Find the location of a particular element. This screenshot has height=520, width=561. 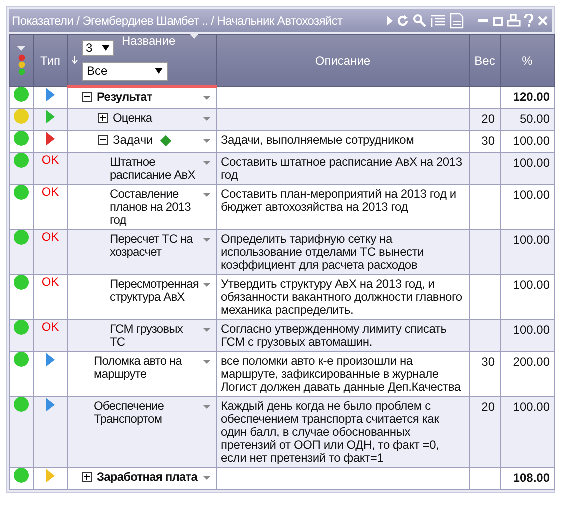

description-text: все поломки авто к-е произошли на маршруте, зафиксированные в журнале Логист должен давать данные Деп.Качества is located at coordinates (341, 374).